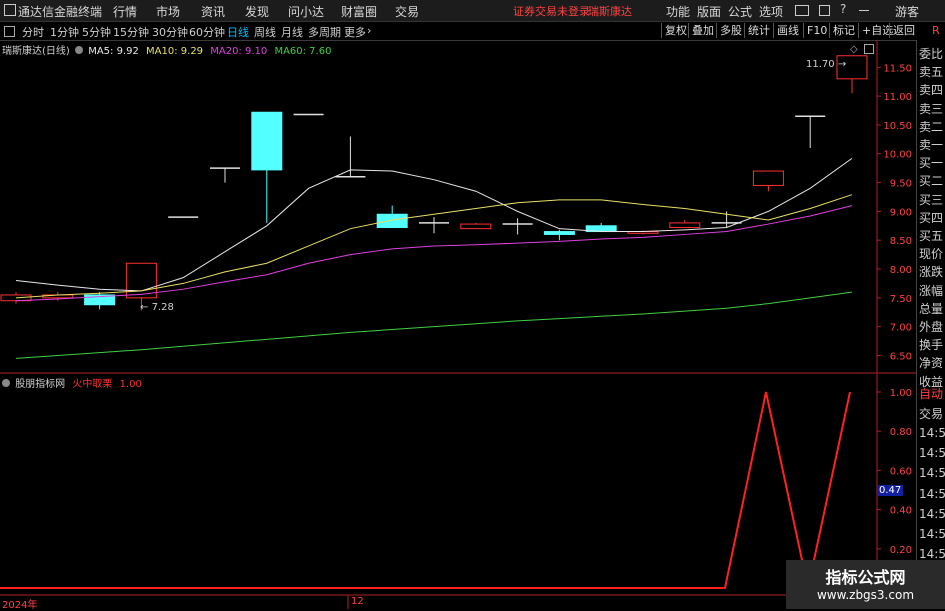 Image resolution: width=945 pixels, height=611 pixels. What do you see at coordinates (931, 362) in the screenshot?
I see `side-panel-item: 净资` at bounding box center [931, 362].